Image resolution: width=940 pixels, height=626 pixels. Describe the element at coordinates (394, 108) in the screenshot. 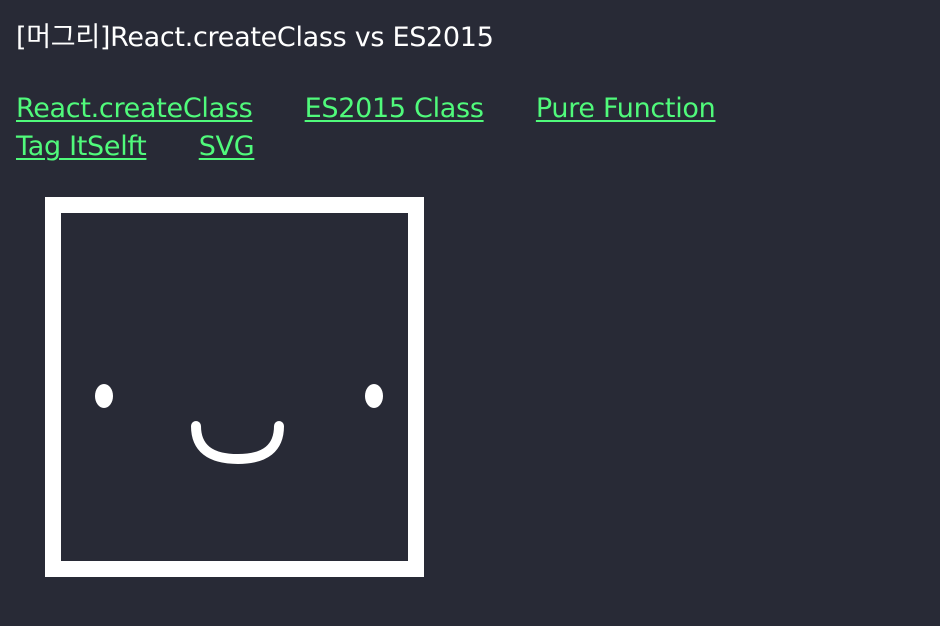

I see `nav-link-es2015-class: ES2015 Class` at that location.